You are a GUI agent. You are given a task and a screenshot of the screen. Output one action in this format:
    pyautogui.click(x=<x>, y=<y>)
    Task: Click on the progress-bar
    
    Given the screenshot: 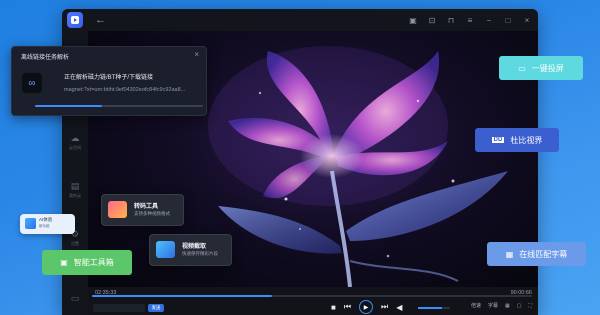 What is the action you would take?
    pyautogui.click(x=312, y=296)
    